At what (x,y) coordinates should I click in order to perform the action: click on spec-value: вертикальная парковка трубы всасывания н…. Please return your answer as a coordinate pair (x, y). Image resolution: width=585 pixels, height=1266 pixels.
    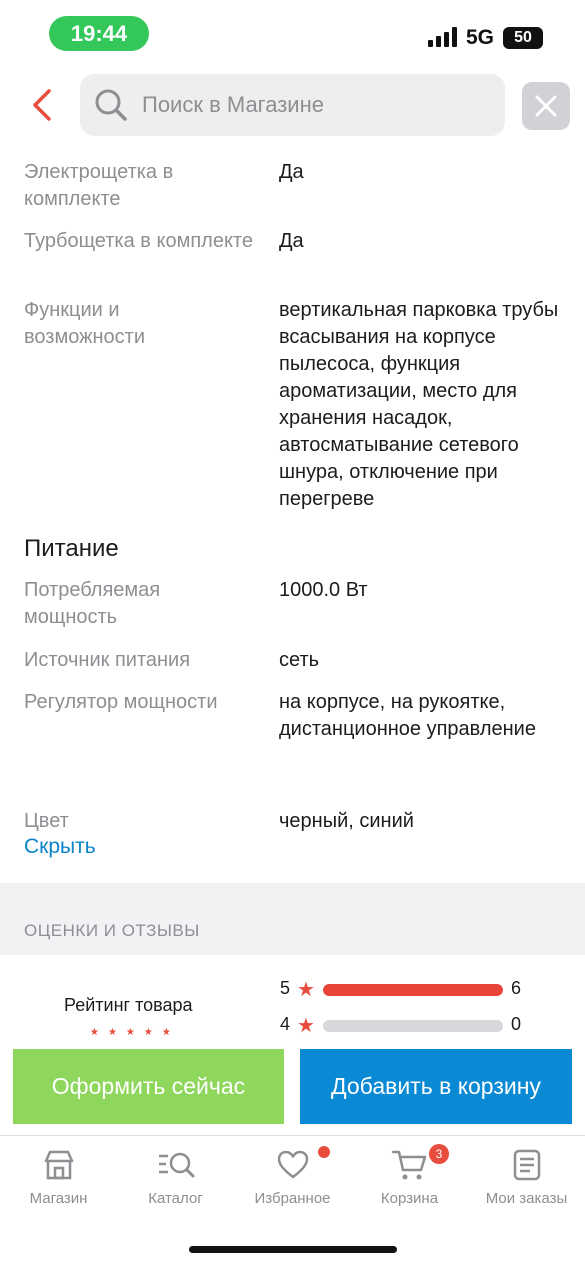
    Looking at the image, I should click on (419, 404).